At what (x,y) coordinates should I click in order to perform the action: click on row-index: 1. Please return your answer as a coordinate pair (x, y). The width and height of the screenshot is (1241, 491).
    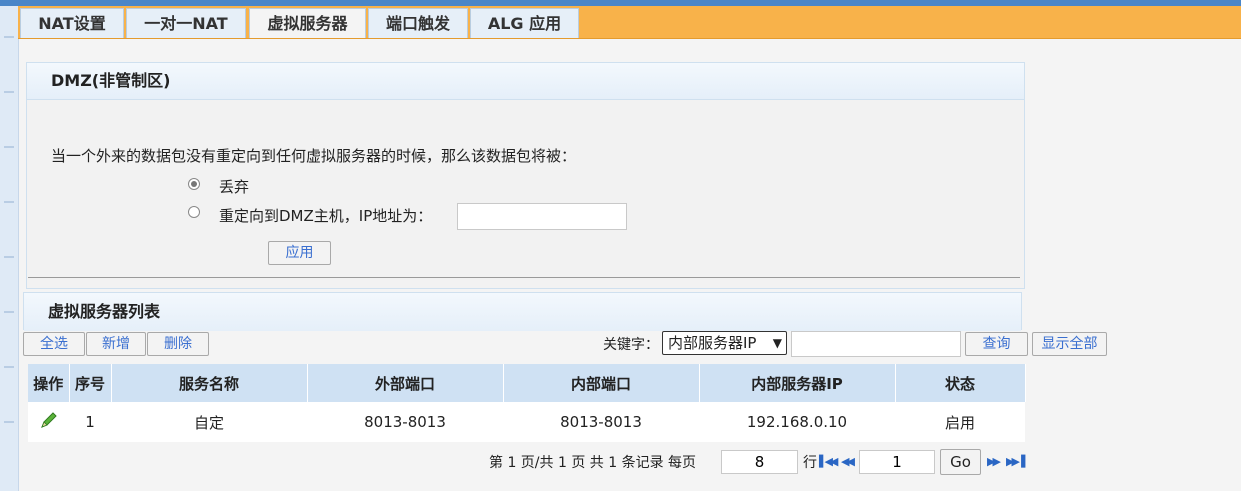
    Looking at the image, I should click on (90, 422).